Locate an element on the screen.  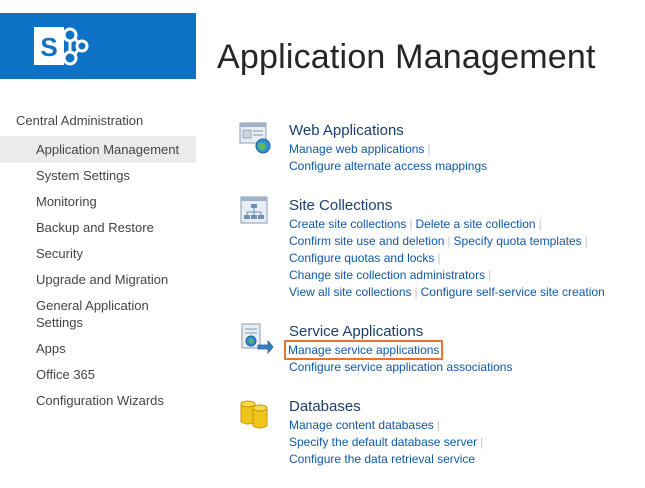
manage-service-applications-link: Manage service applications is located at coordinates (363, 350).